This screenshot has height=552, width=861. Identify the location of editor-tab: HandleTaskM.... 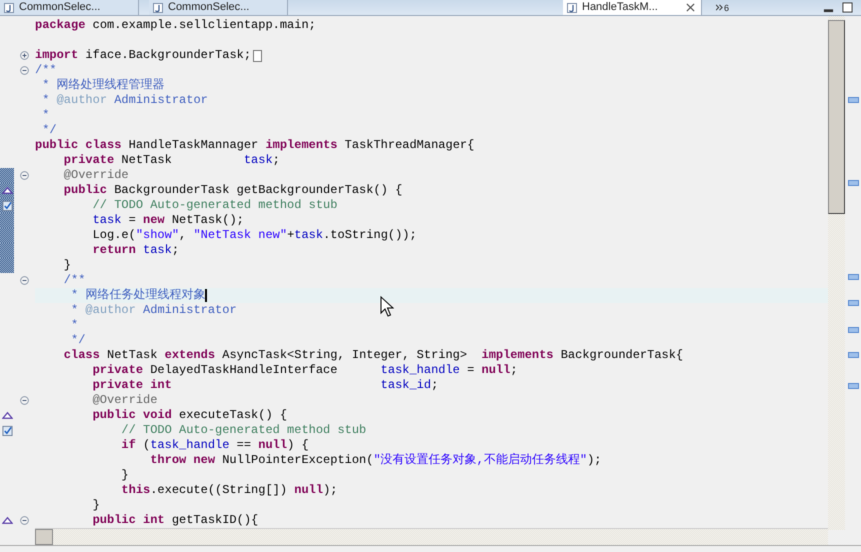
(632, 7).